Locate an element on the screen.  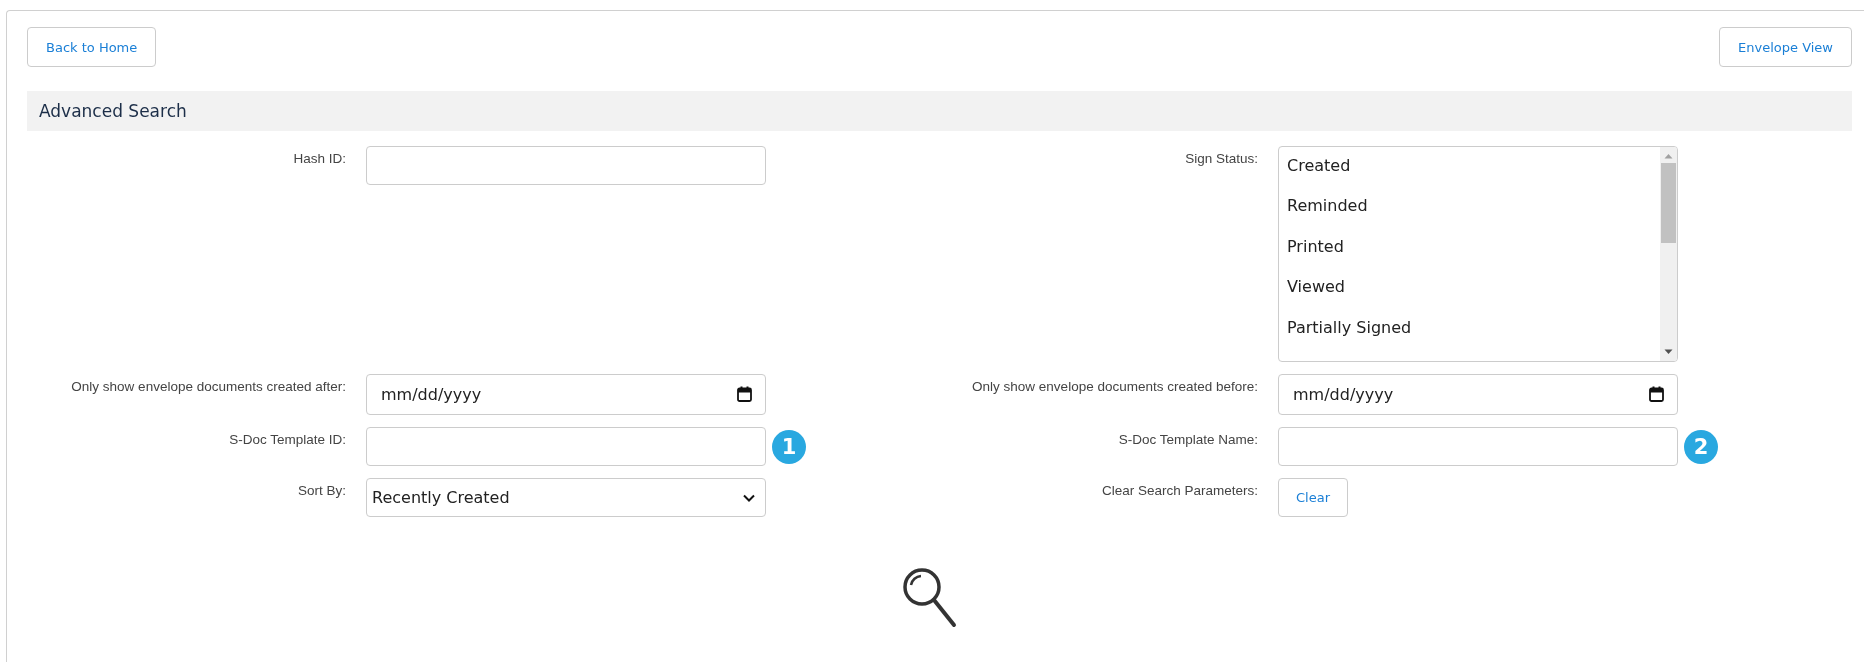
field-label: S-Doc Template Name: is located at coordinates (1187, 440).